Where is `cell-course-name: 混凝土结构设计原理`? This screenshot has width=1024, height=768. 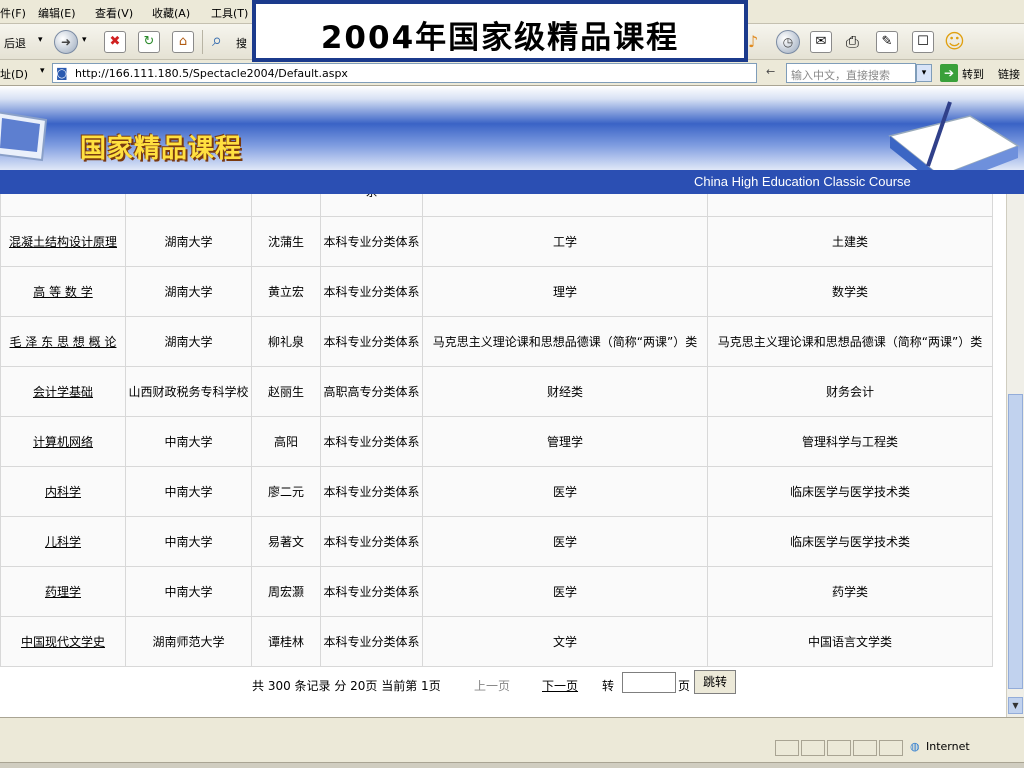
cell-course-name: 混凝土结构设计原理 is located at coordinates (63, 241).